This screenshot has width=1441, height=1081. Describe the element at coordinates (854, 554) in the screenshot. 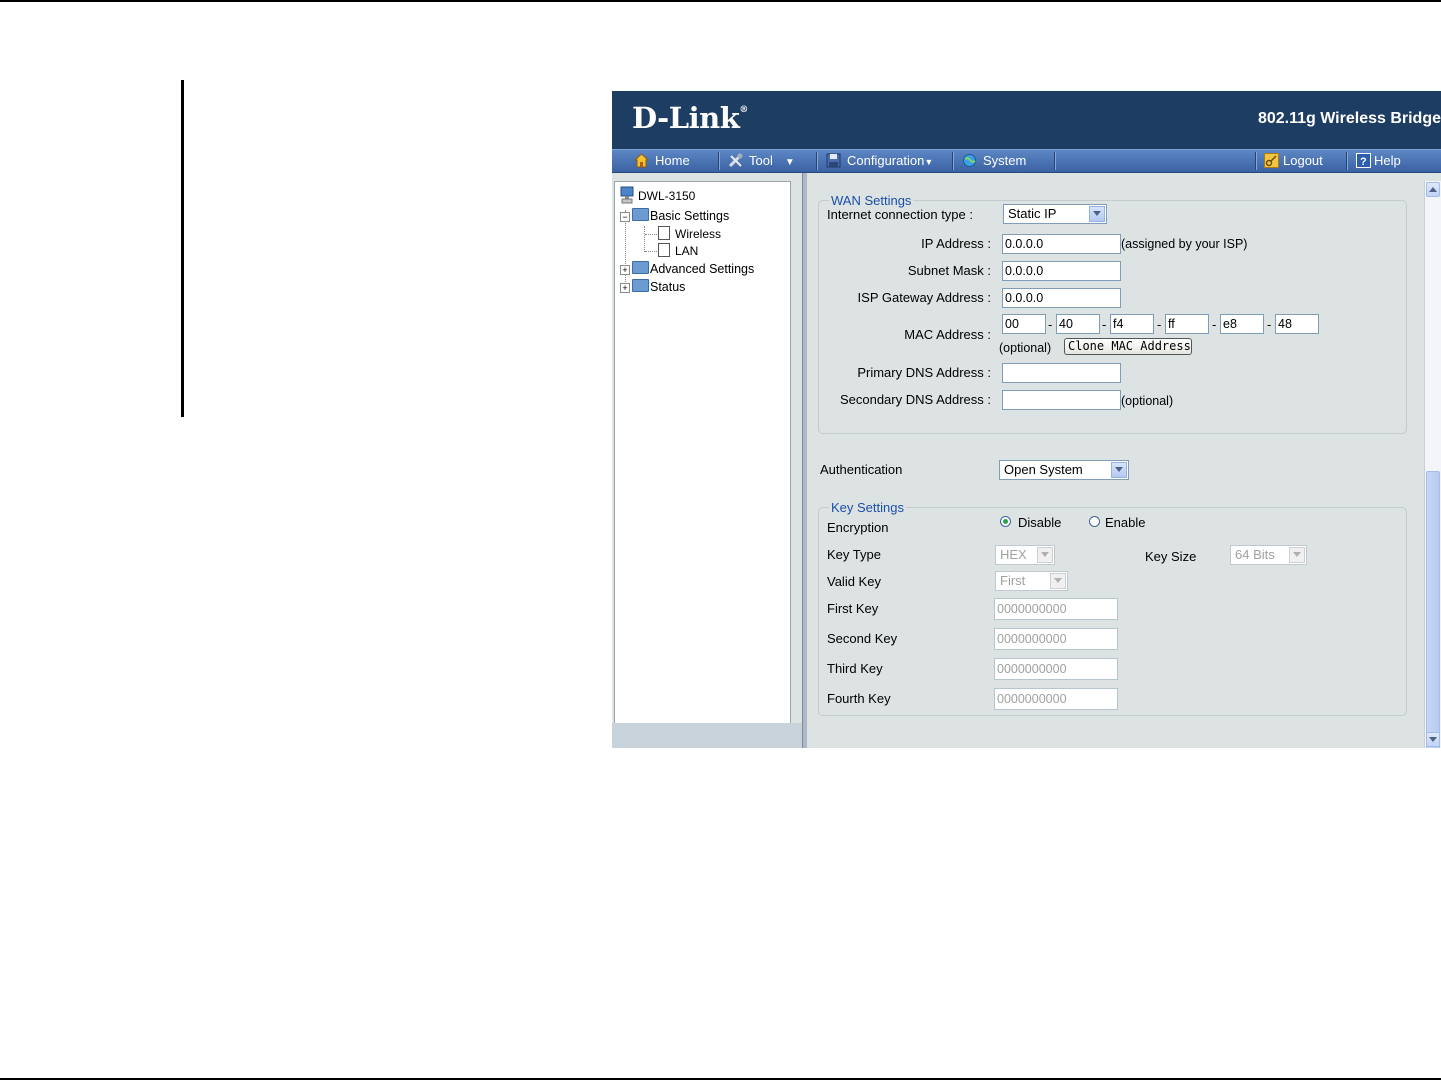

I see `key-type-label: Key Type` at that location.